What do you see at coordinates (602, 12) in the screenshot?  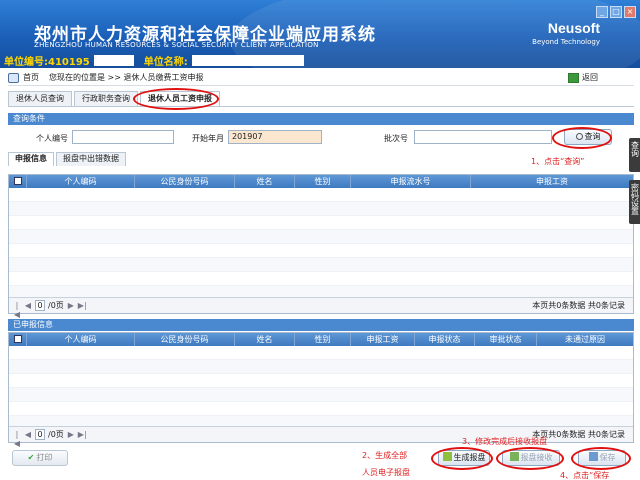 I see `minimize-button: _` at bounding box center [602, 12].